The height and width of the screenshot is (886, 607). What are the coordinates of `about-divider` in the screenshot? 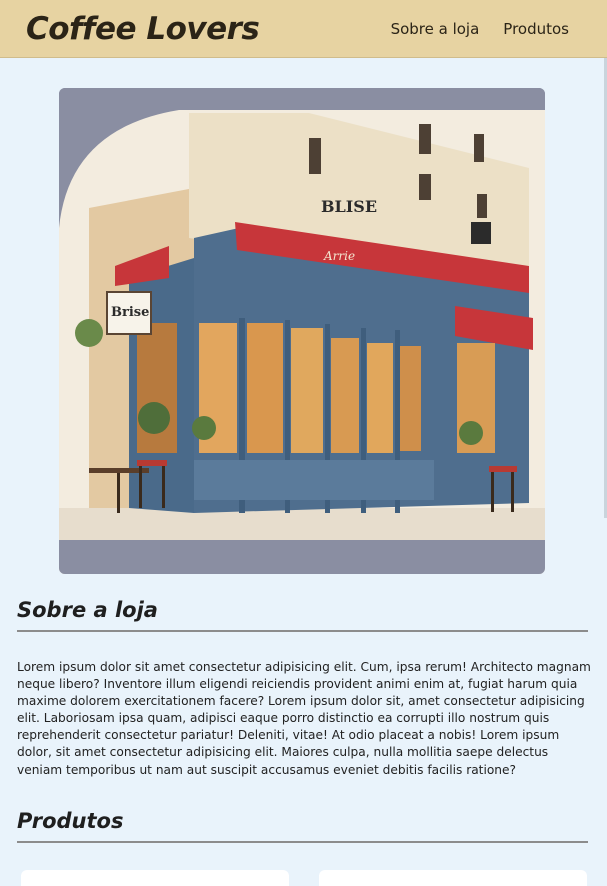 It's located at (302, 631).